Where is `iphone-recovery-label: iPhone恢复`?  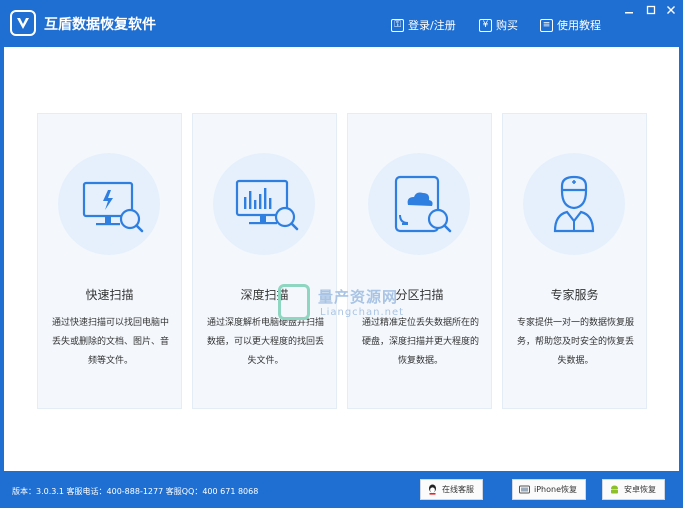 iphone-recovery-label: iPhone恢复 is located at coordinates (556, 489).